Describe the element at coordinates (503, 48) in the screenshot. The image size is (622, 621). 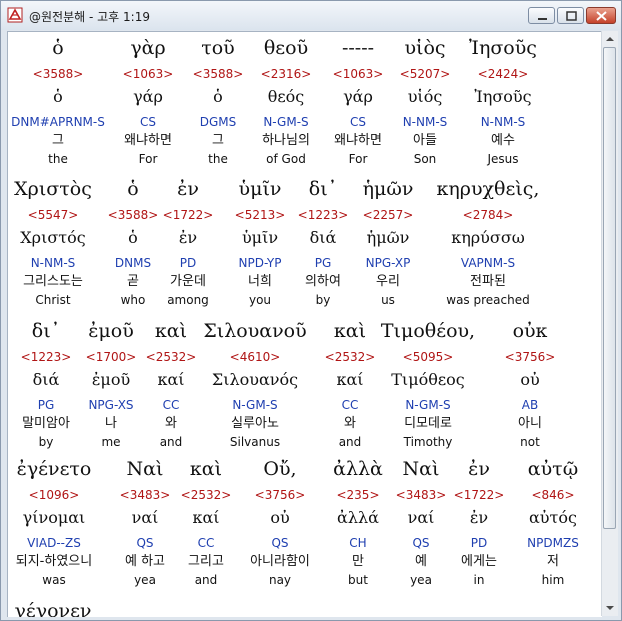
I see `greek-word: Ἰησοῦς` at that location.